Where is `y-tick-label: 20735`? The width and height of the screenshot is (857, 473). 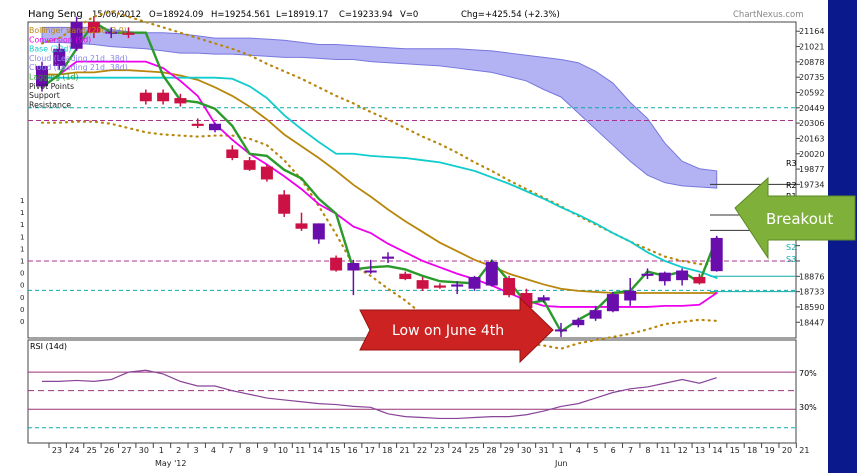 y-tick-label: 20735 is located at coordinates (811, 77).